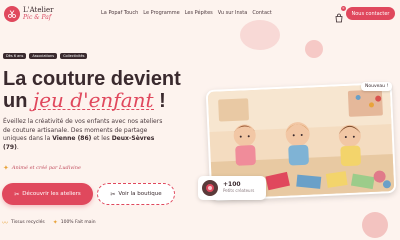 The image size is (400, 240). I want to click on description-text: ., so click(17, 147).